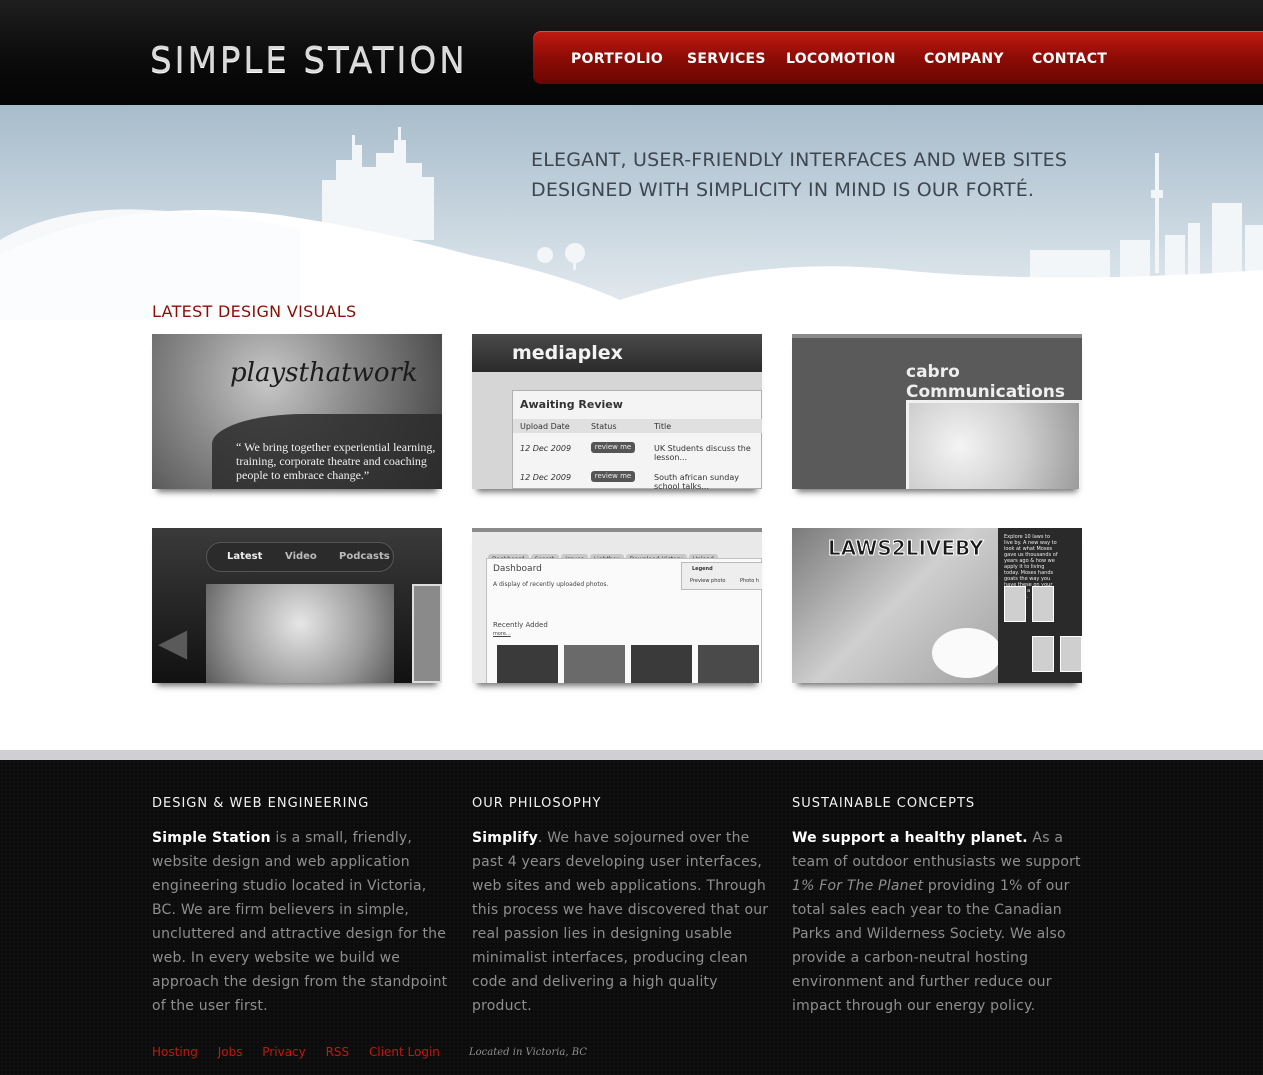  I want to click on legend-preview: Preview photo, so click(708, 581).